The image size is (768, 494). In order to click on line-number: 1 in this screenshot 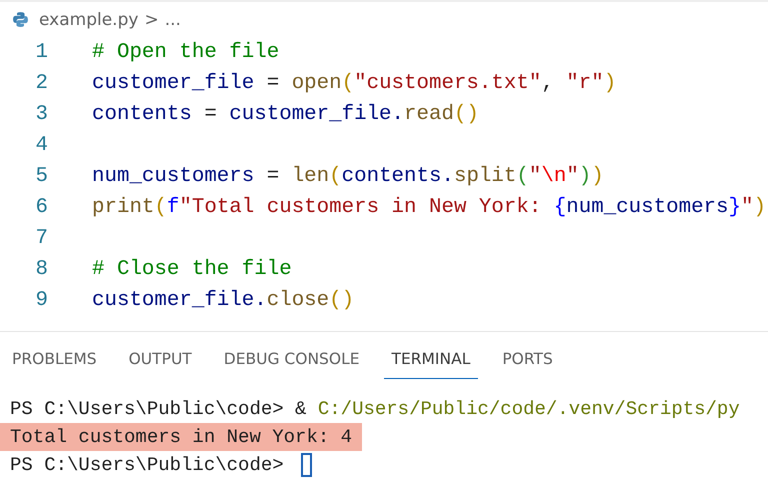, I will do `click(41, 52)`.